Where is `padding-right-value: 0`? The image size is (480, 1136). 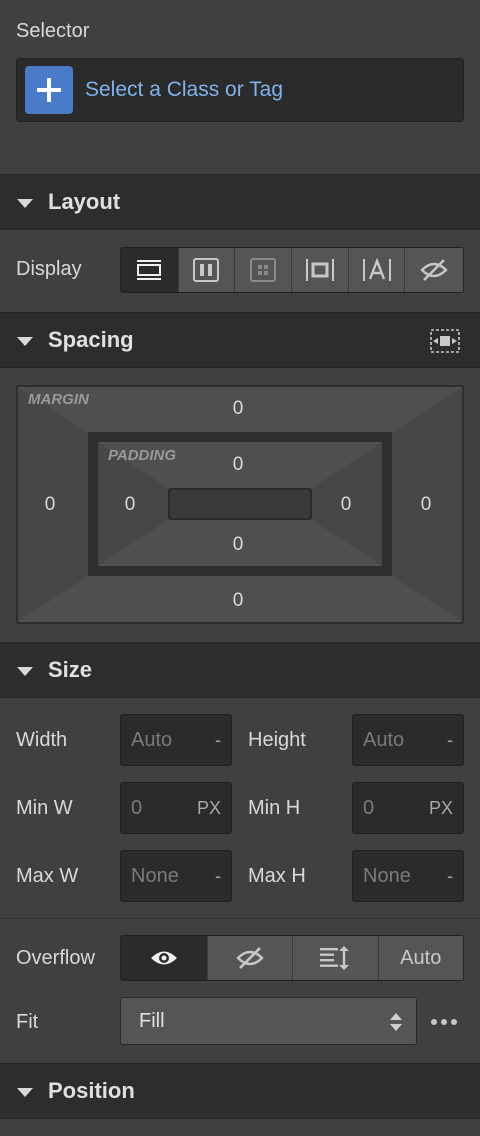 padding-right-value: 0 is located at coordinates (346, 505).